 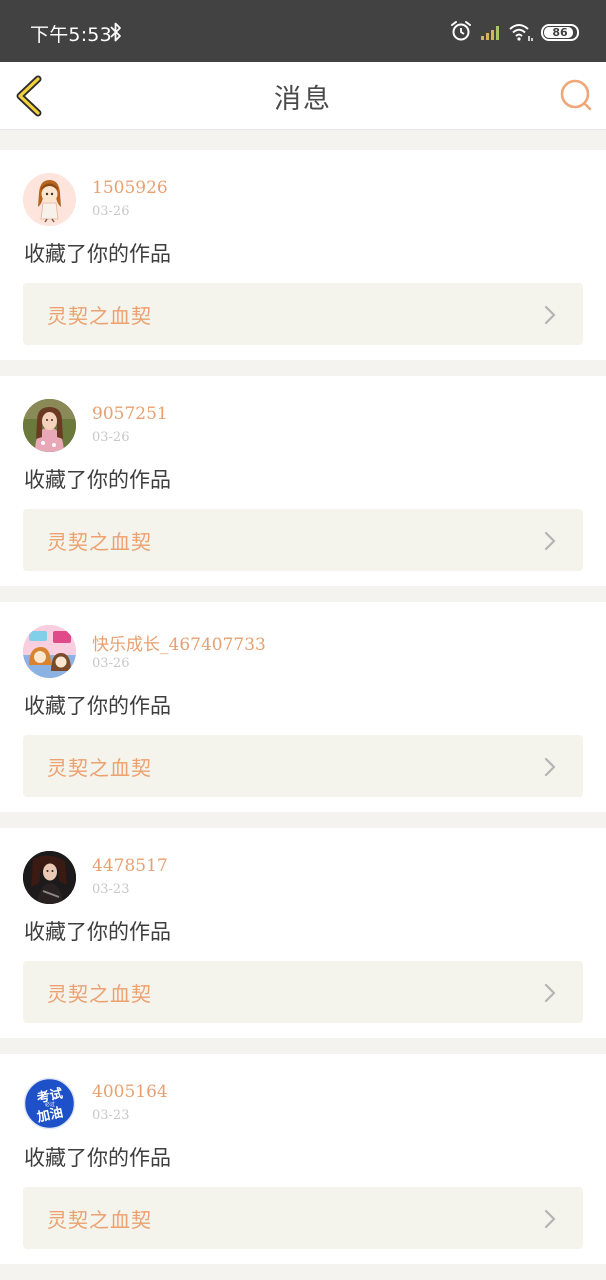 What do you see at coordinates (490, 33) in the screenshot?
I see `signal-icon` at bounding box center [490, 33].